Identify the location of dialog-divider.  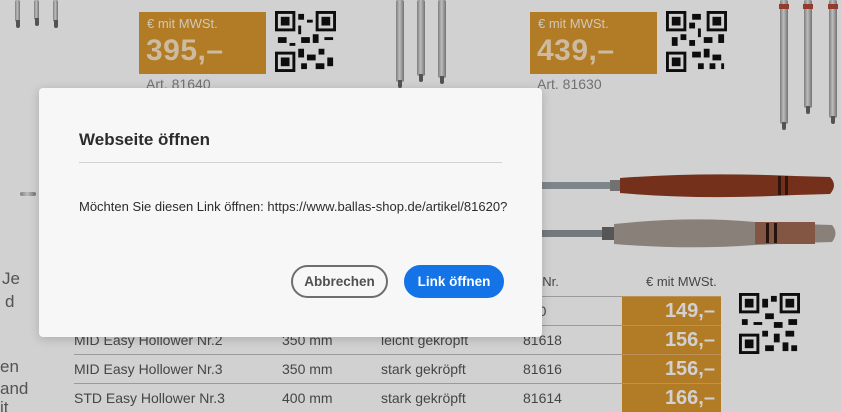
(290, 162).